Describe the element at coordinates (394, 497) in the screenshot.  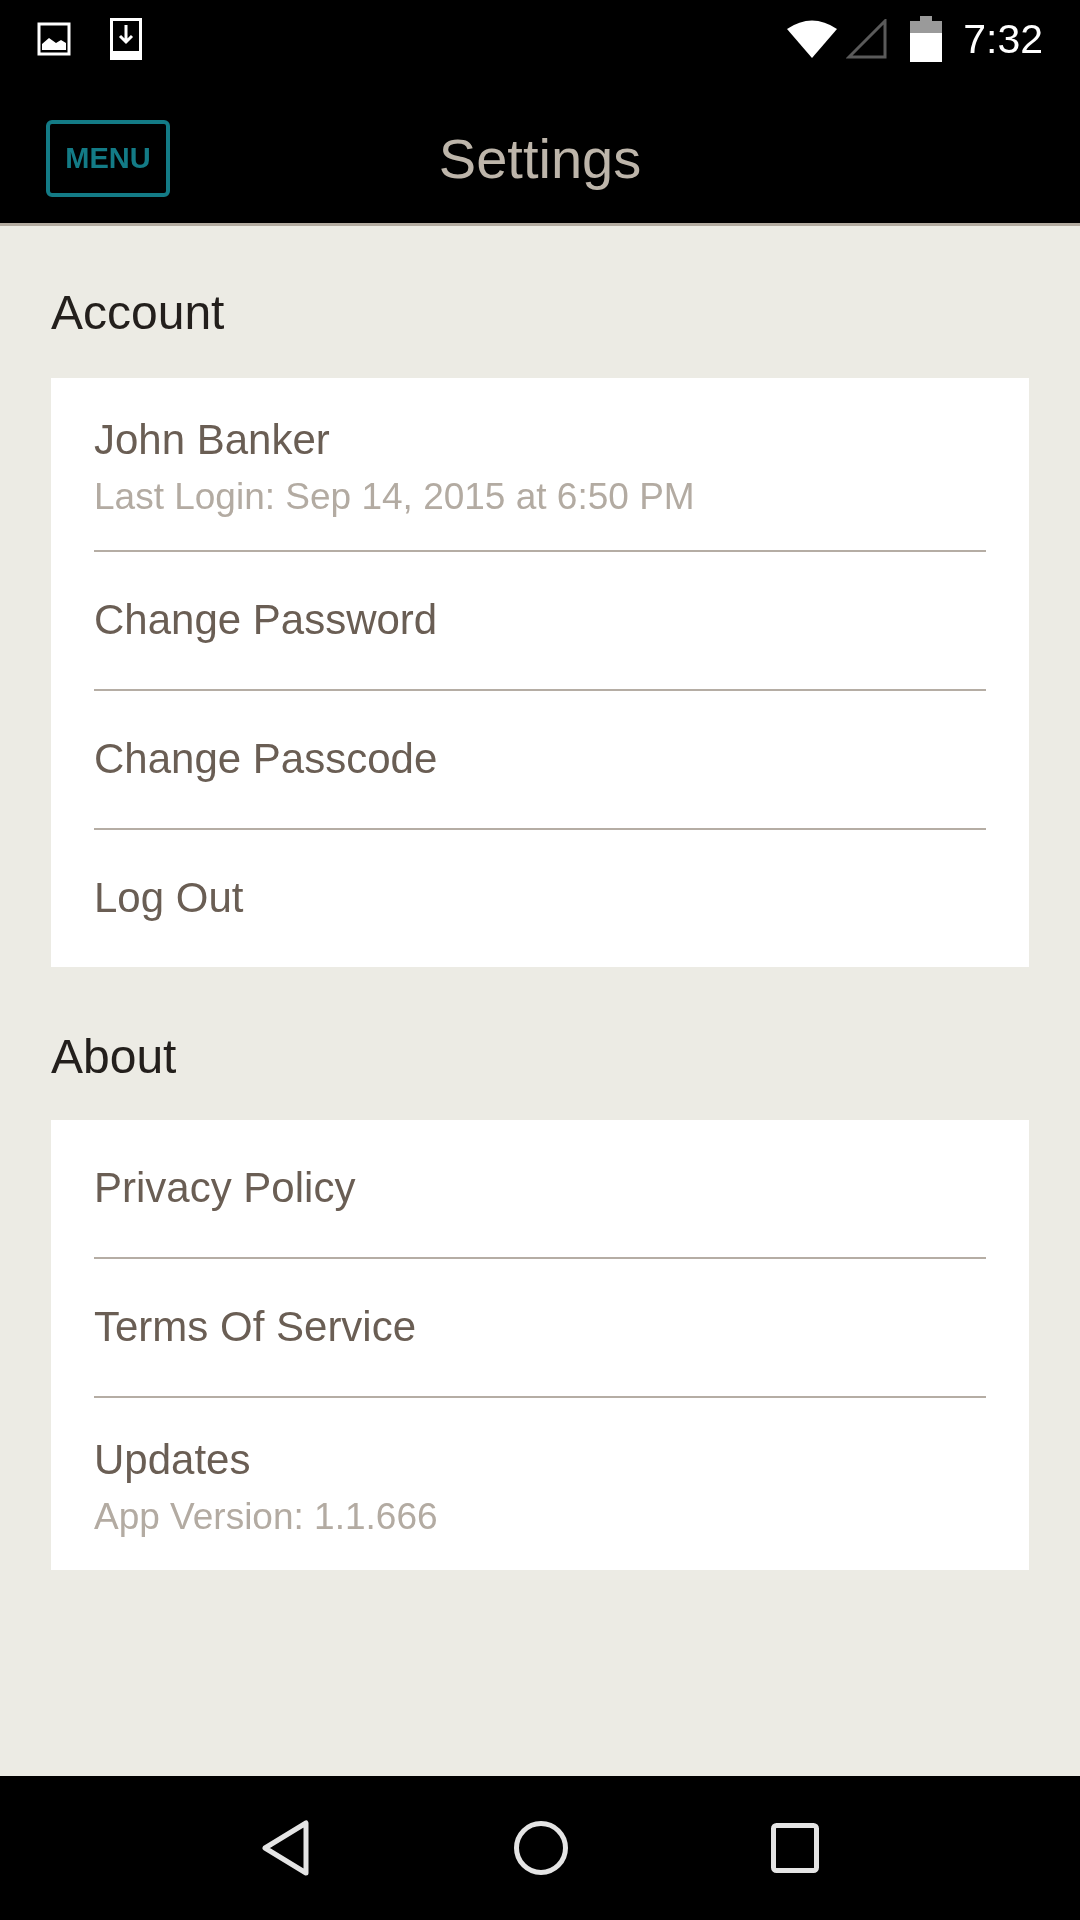
I see `item-subtitle: Last Login: Sep 14, 2015 at 6:50 PM` at that location.